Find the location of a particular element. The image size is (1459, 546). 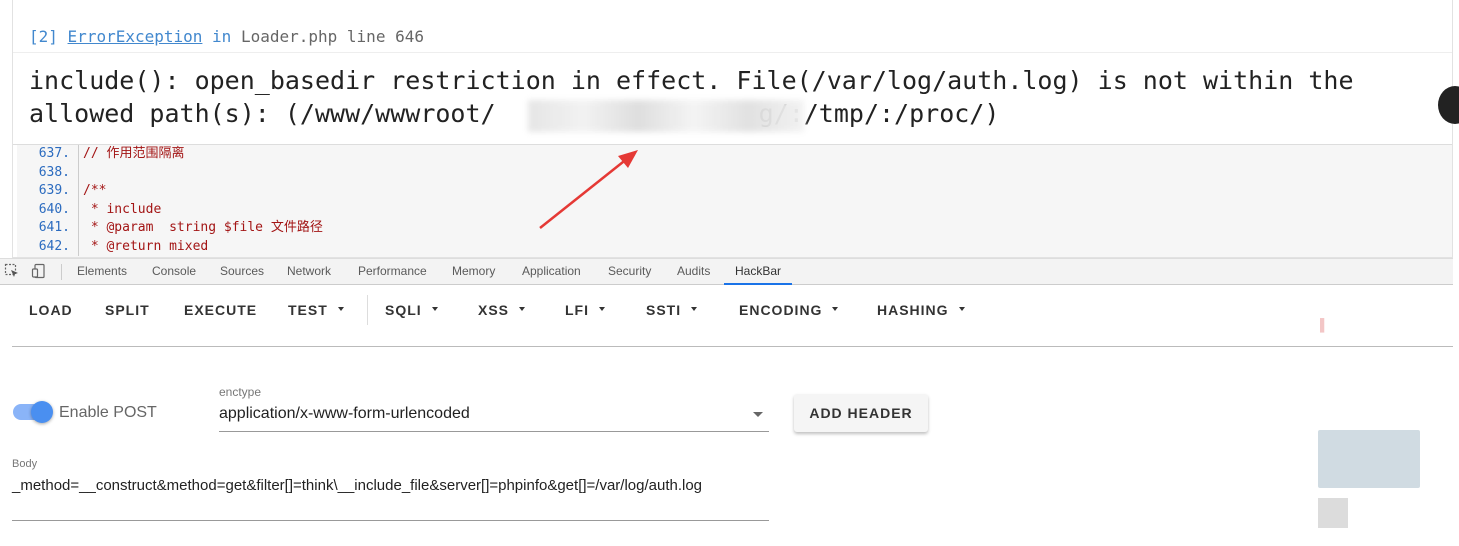

load-button: LOAD is located at coordinates (51, 310).